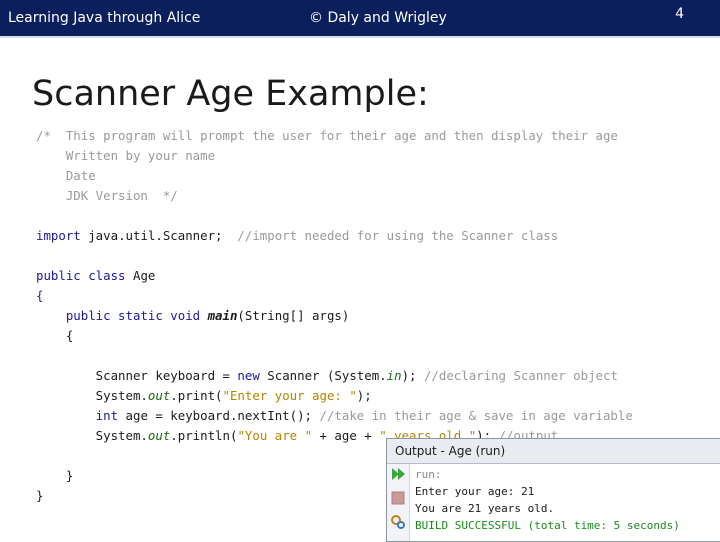  I want to click on code-text: + age +, so click(346, 435).